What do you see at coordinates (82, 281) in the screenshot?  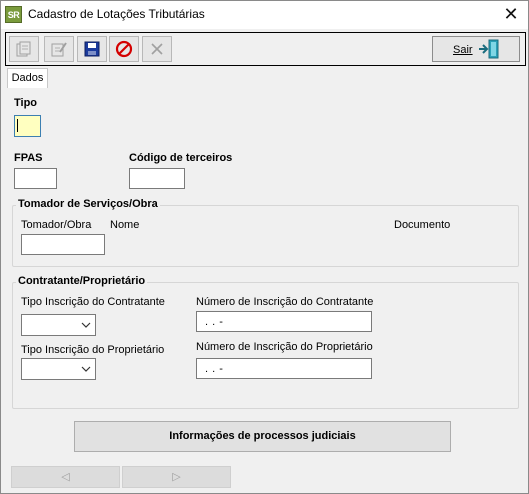 I see `contratante-group-title: Contratante/Proprietário` at bounding box center [82, 281].